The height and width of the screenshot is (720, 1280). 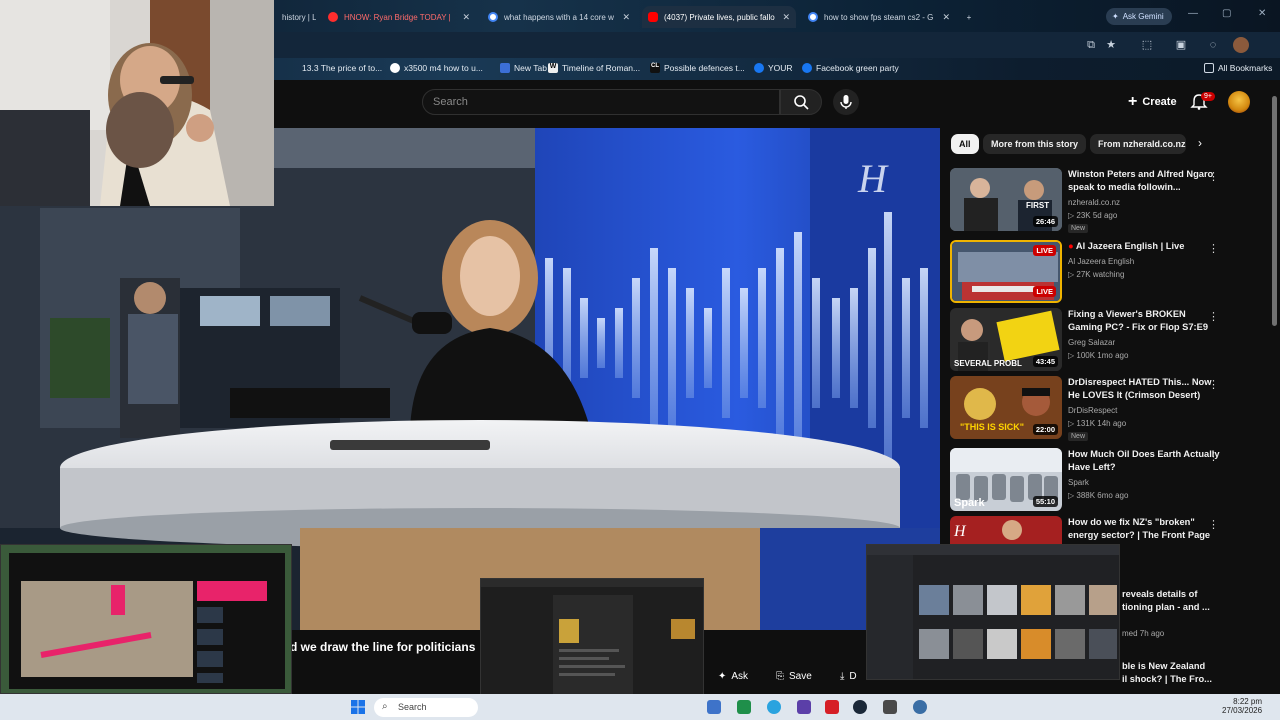 I want to click on create-button: + Create, so click(x=1152, y=102).